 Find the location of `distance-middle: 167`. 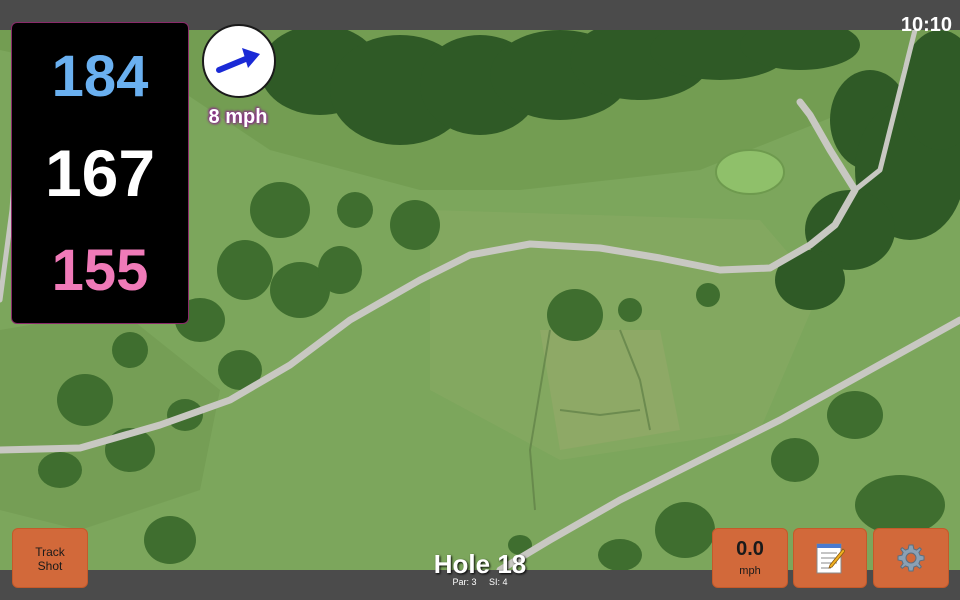

distance-middle: 167 is located at coordinates (100, 173).